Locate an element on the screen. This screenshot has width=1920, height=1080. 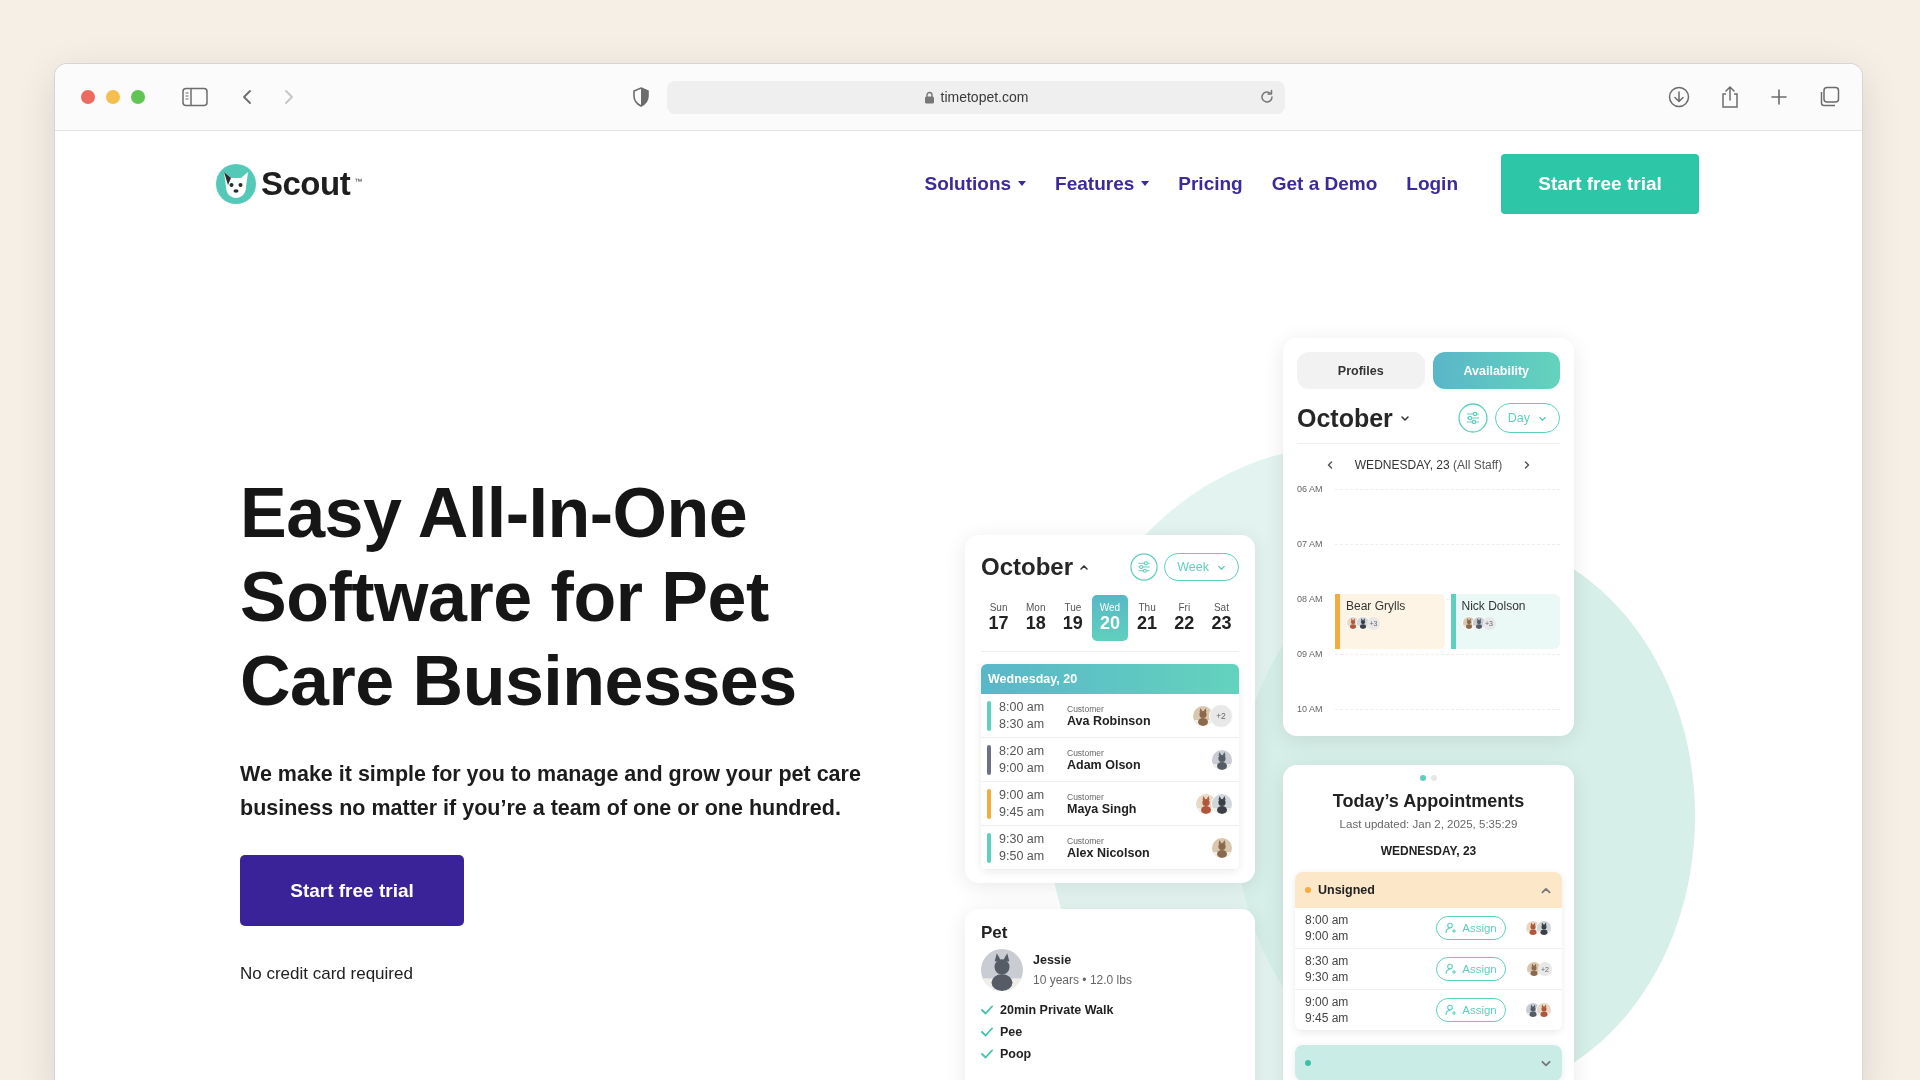
download-icon is located at coordinates (1679, 97).